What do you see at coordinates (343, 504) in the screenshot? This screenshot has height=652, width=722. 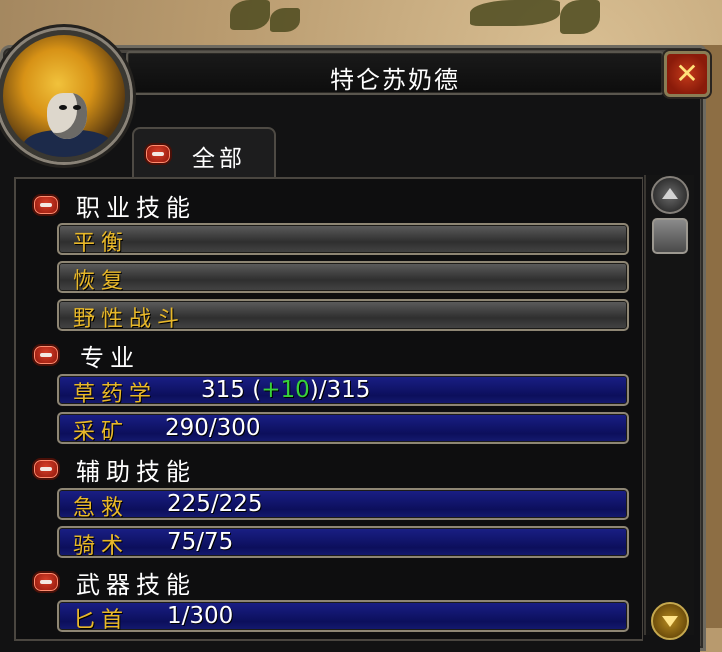 I see `skill-row: 急救 225/225` at bounding box center [343, 504].